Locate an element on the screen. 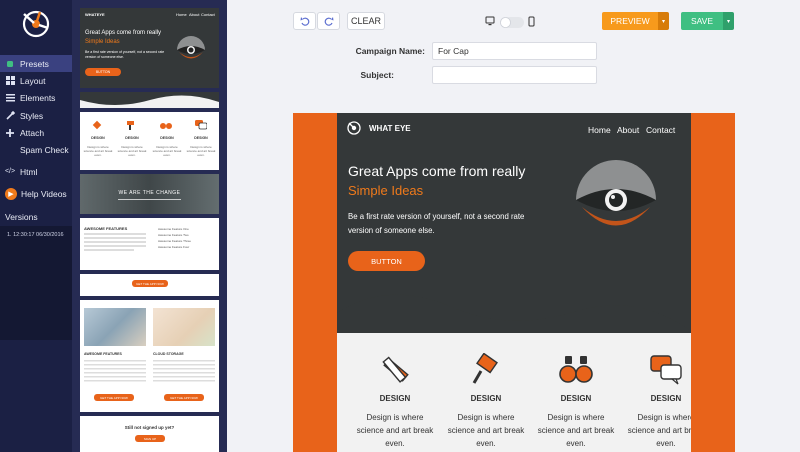  sidebar-item-label: Presets is located at coordinates (34, 63).